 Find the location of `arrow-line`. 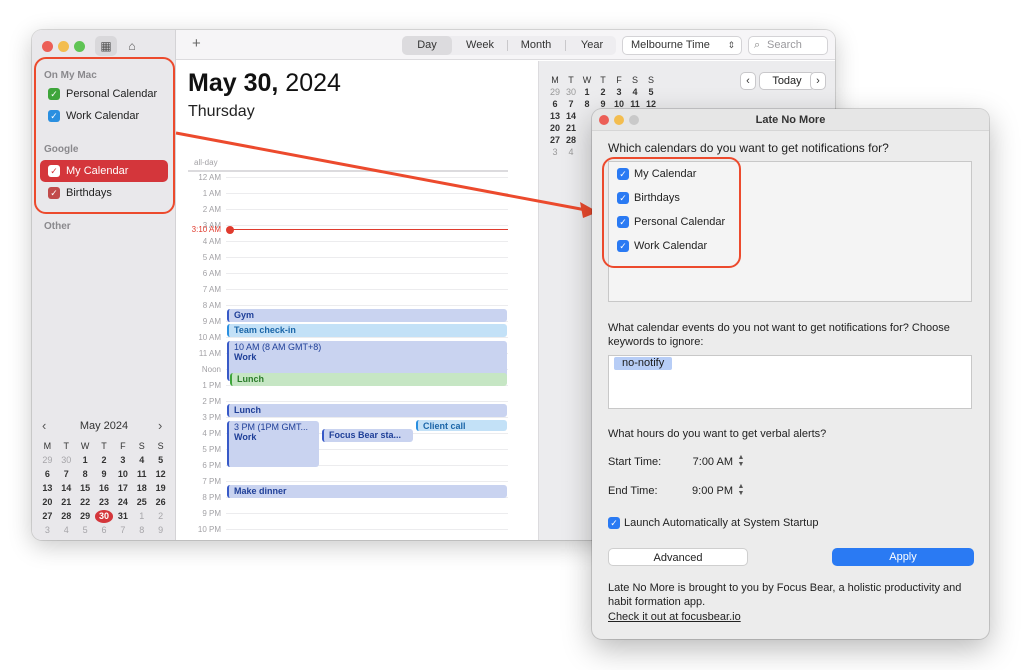

arrow-line is located at coordinates (381, 171).